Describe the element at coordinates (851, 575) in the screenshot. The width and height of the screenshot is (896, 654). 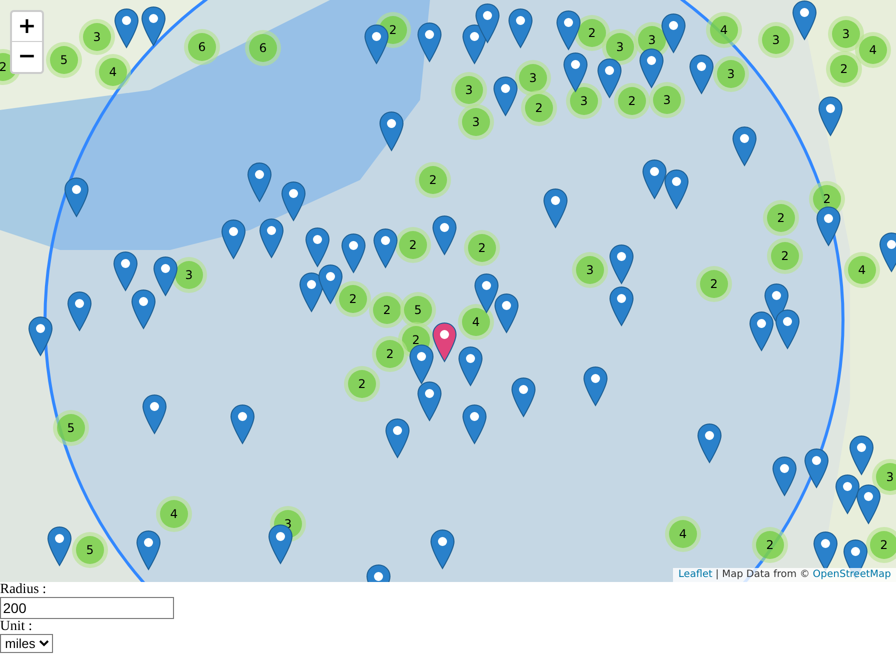
I see `openstreetmap-link: OpenStreetMap` at that location.